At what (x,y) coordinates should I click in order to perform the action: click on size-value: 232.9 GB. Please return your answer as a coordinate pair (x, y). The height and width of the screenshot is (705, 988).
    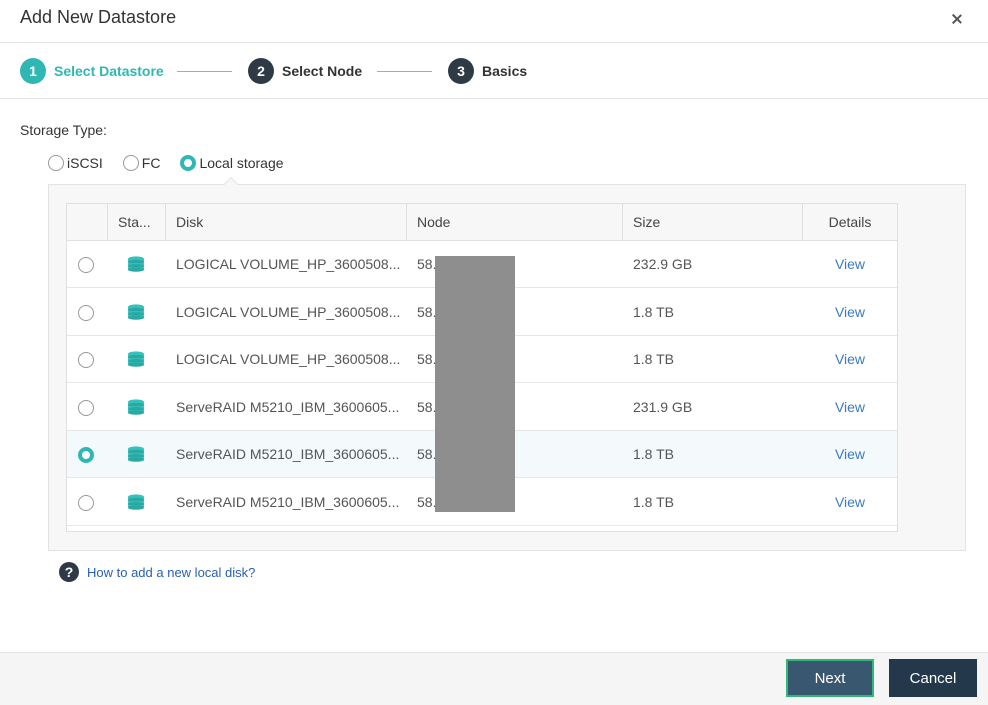
    Looking at the image, I should click on (663, 264).